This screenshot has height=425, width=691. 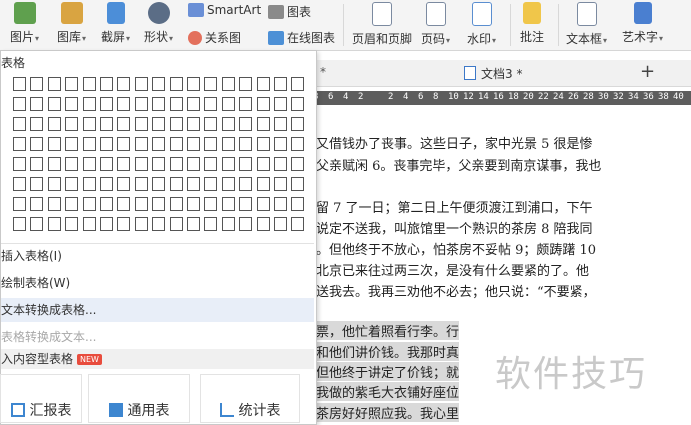 I want to click on insert-table-item: 插入表格(I), so click(x=157, y=256).